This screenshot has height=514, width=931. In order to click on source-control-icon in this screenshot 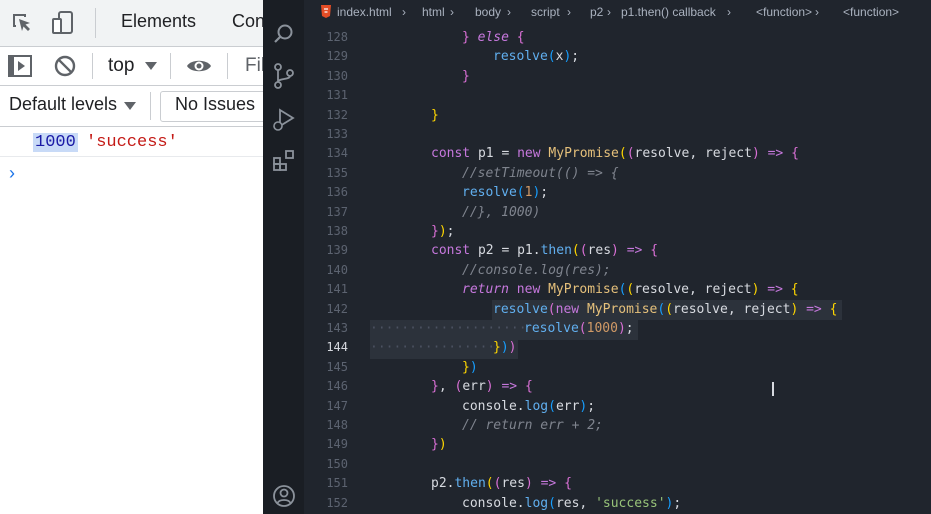, I will do `click(284, 76)`.